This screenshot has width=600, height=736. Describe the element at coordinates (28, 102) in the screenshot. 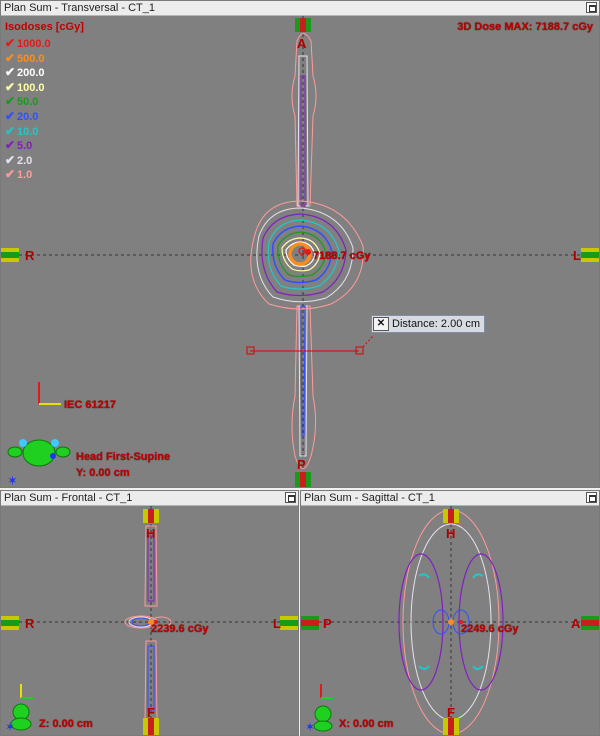

I see `isodose-value: 50.0` at that location.